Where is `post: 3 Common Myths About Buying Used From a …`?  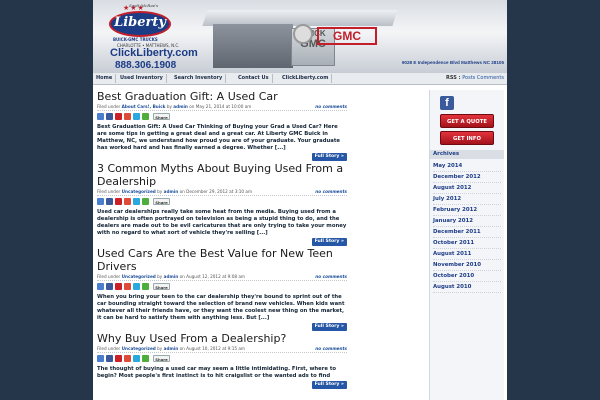
post: 3 Common Myths About Buying Used From a … is located at coordinates (222, 204).